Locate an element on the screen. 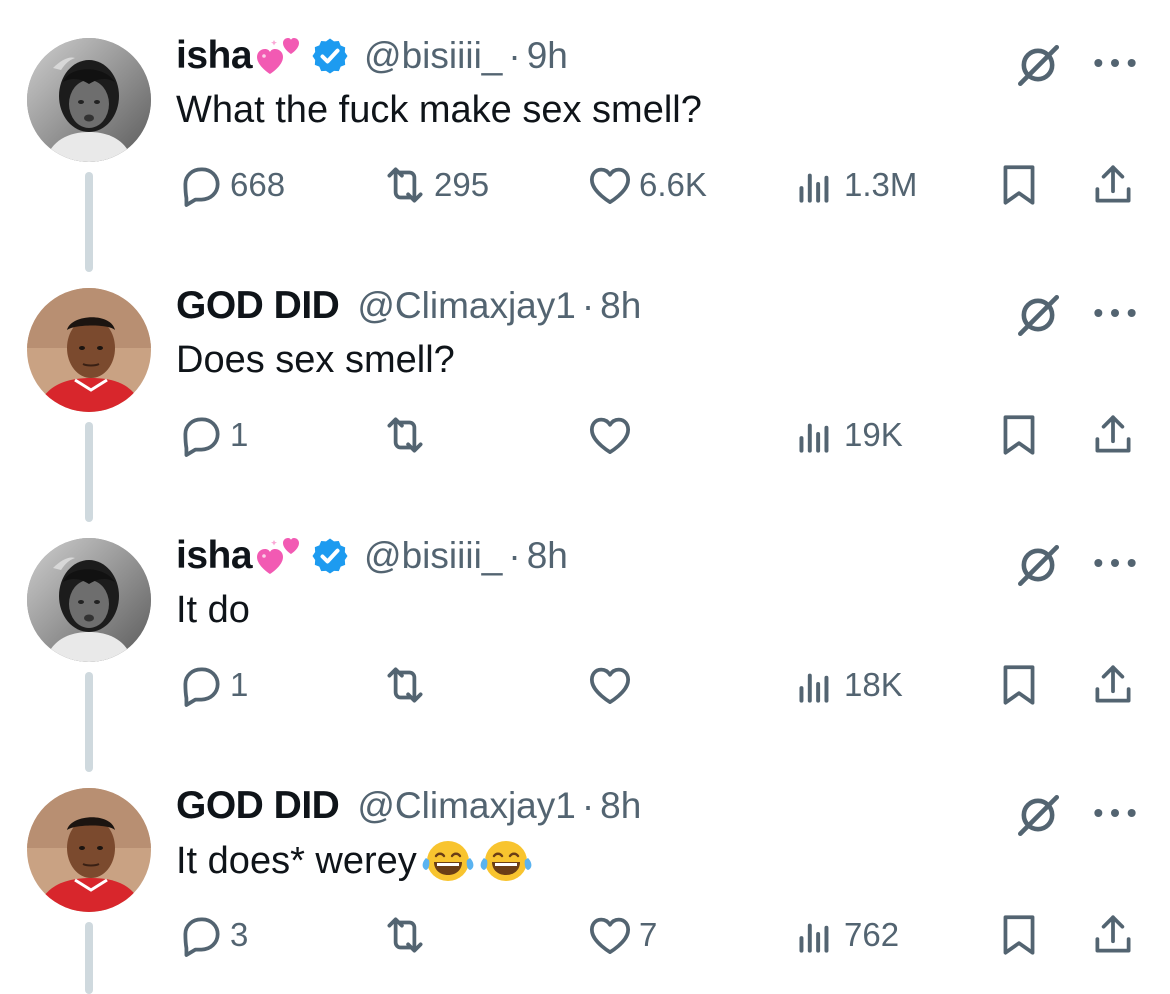  repost-button: 295 is located at coordinates (434, 185).